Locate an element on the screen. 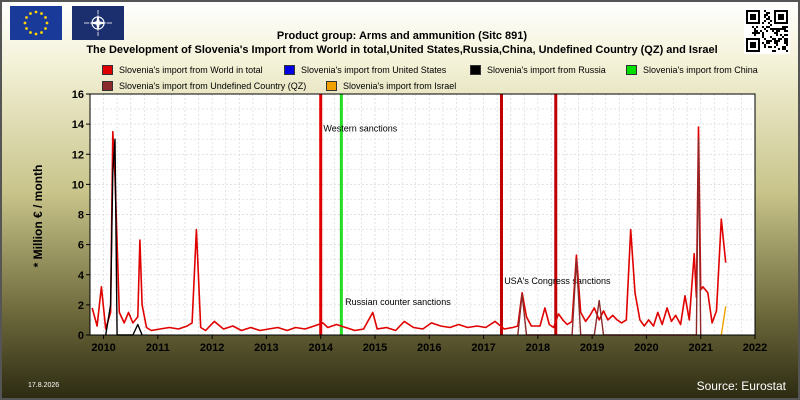 This screenshot has width=800, height=400. x-tick-label: 2018 is located at coordinates (538, 348).